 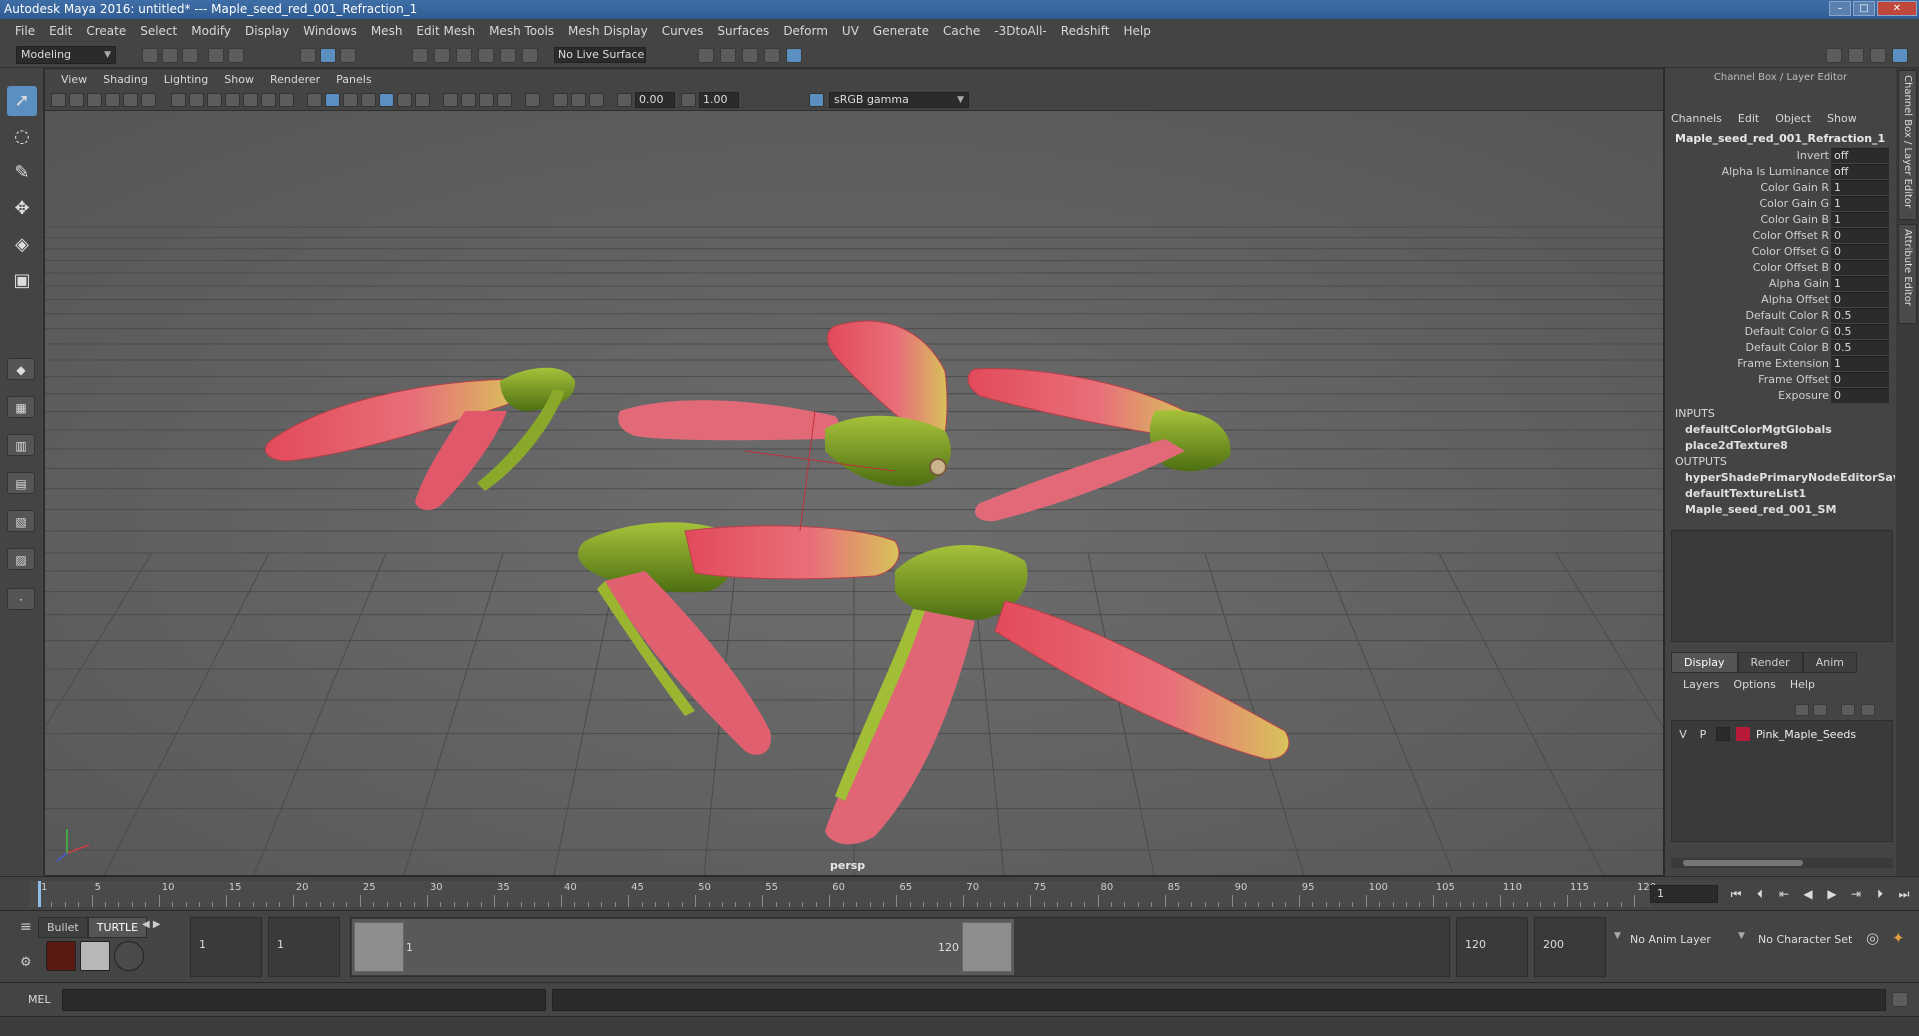 I want to click on new-scene-icon, so click(x=150, y=55).